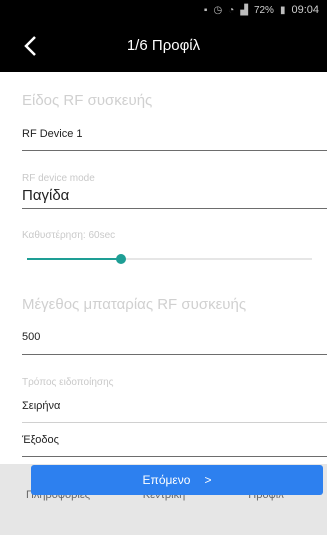 The height and width of the screenshot is (535, 327). I want to click on alarm-icon: ◷, so click(218, 10).